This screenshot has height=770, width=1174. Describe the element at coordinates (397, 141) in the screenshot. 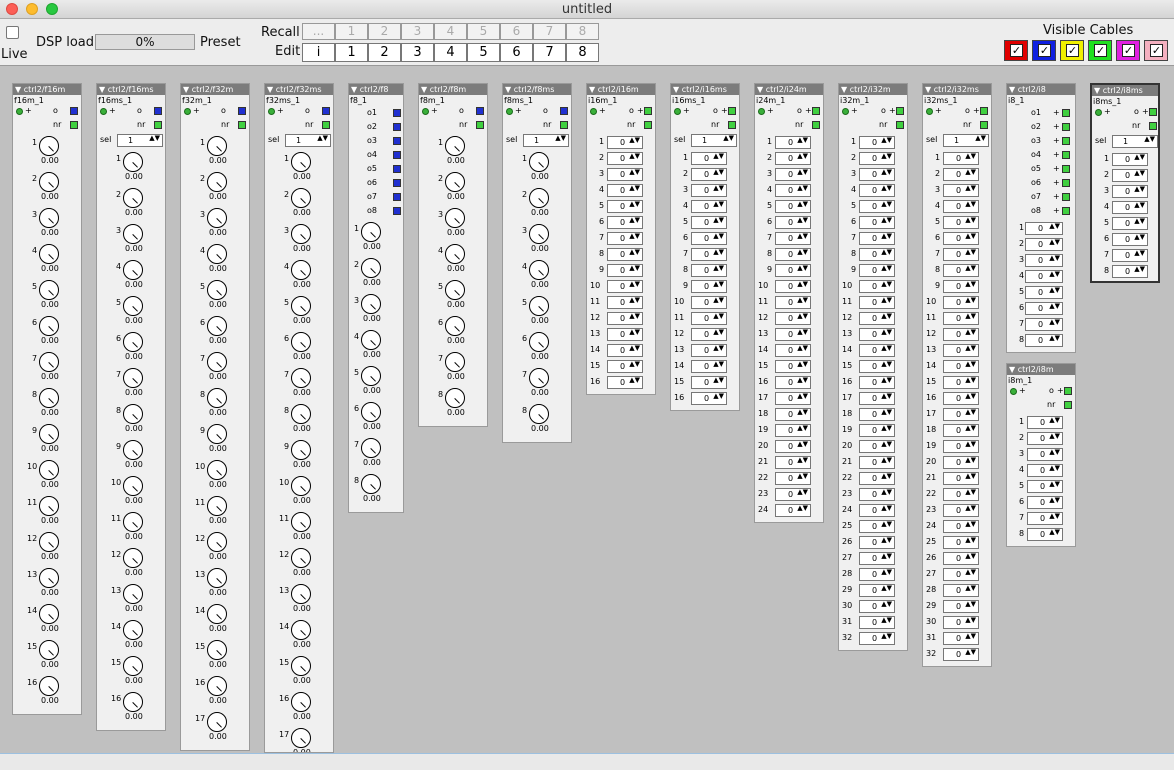

I see `output-port-o3` at that location.